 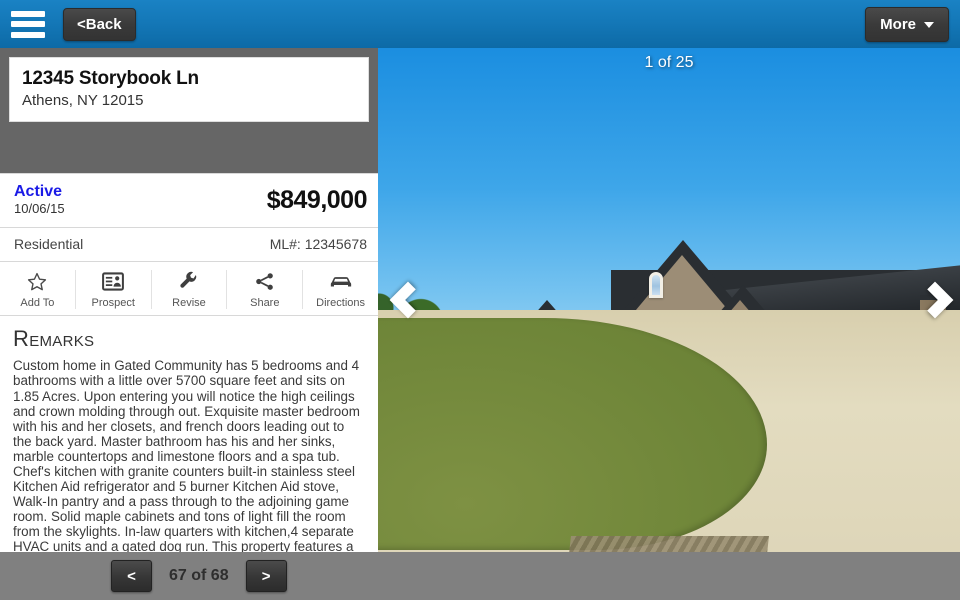 I want to click on back-button: <Back, so click(x=99, y=24).